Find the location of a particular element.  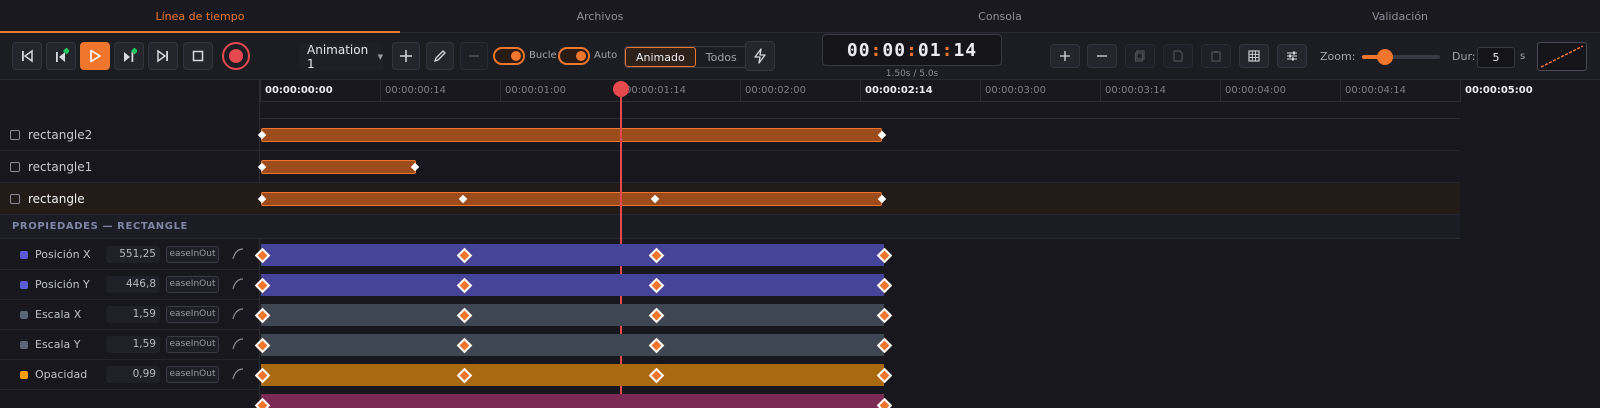

grid-icon is located at coordinates (1254, 56).